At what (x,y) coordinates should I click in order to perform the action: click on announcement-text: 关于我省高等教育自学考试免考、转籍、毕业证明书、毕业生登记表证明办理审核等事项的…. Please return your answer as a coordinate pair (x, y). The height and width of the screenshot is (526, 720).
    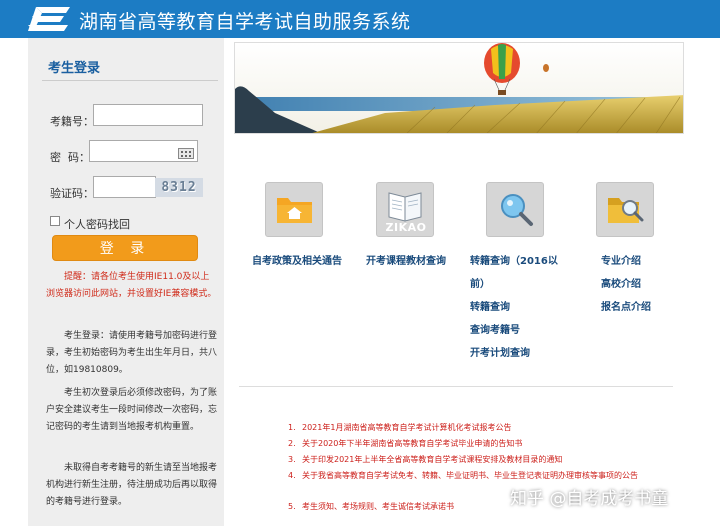
    Looking at the image, I should click on (470, 475).